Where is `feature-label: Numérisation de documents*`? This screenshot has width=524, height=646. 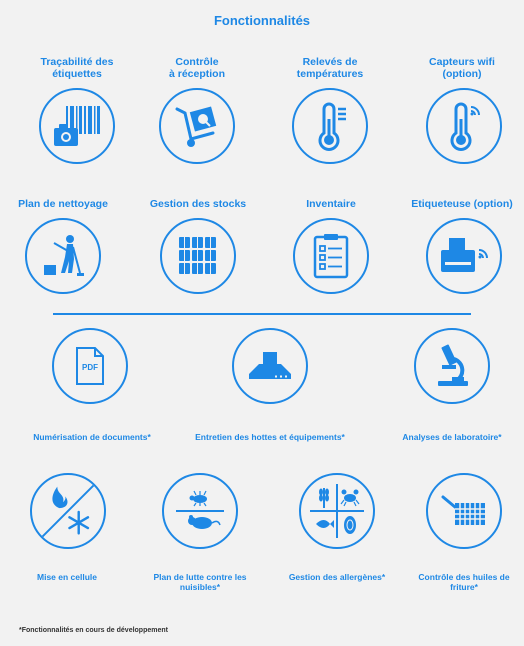 feature-label: Numérisation de documents* is located at coordinates (92, 437).